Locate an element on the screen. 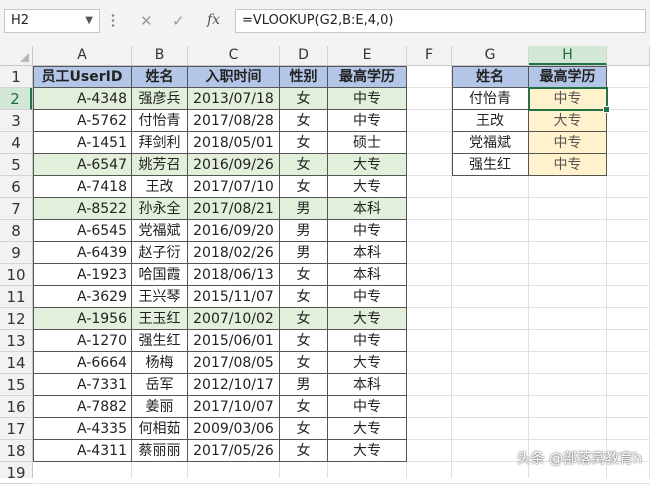 Image resolution: width=650 pixels, height=484 pixels. column-header-i is located at coordinates (628, 55).